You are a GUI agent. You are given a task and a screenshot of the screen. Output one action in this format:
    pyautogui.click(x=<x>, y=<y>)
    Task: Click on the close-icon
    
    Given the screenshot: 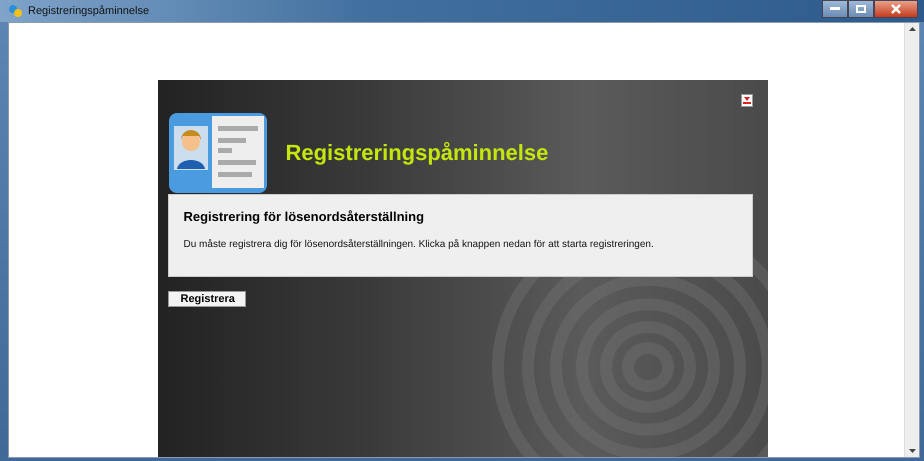 What is the action you would take?
    pyautogui.click(x=896, y=9)
    